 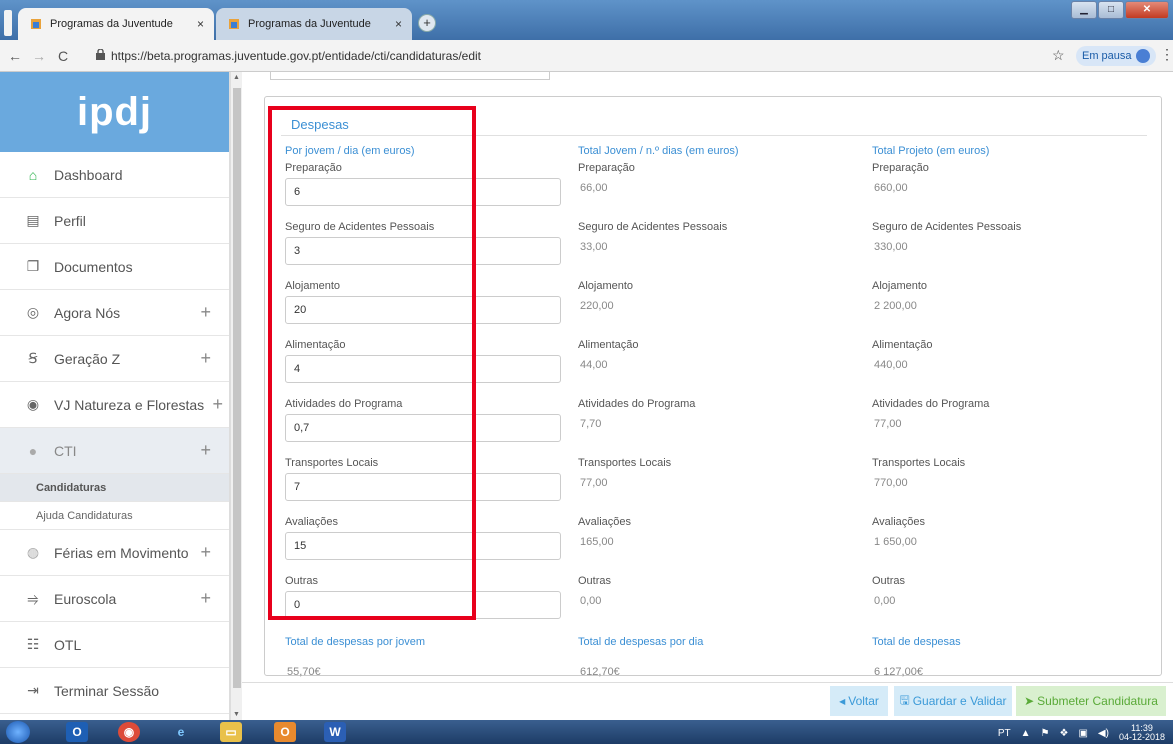 I want to click on expense-row: Transportes Locais 77,00, so click(x=716, y=486).